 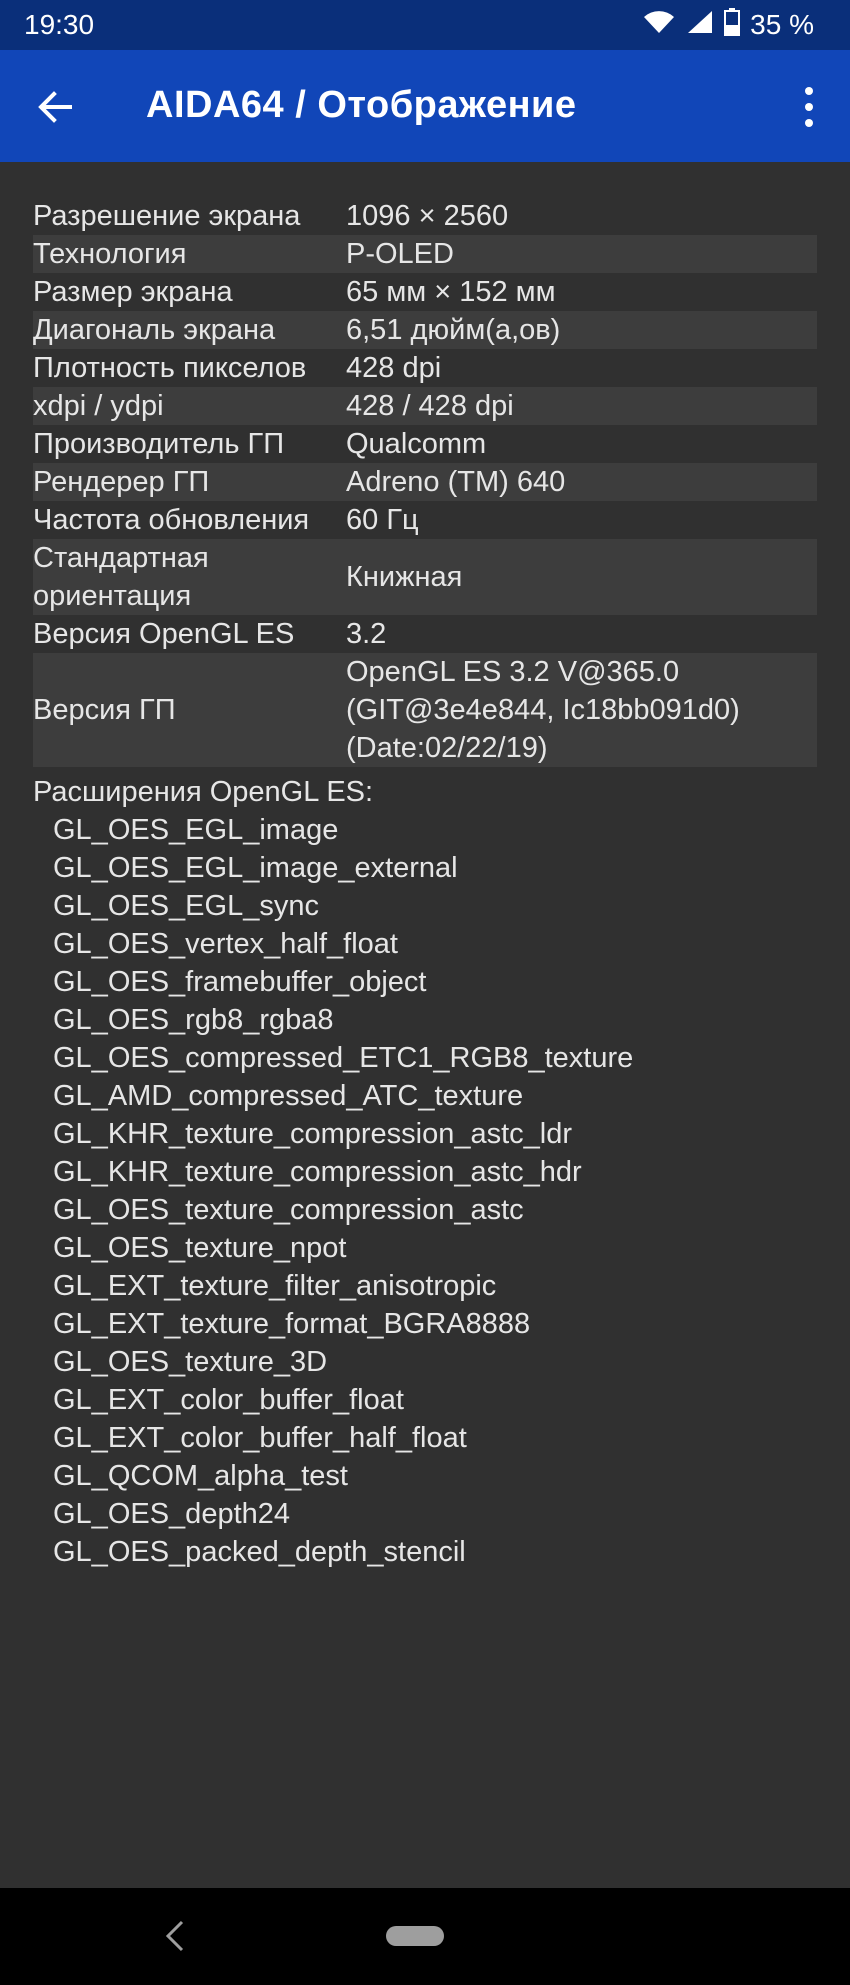 I want to click on info-label: Версия ГП, so click(x=104, y=710).